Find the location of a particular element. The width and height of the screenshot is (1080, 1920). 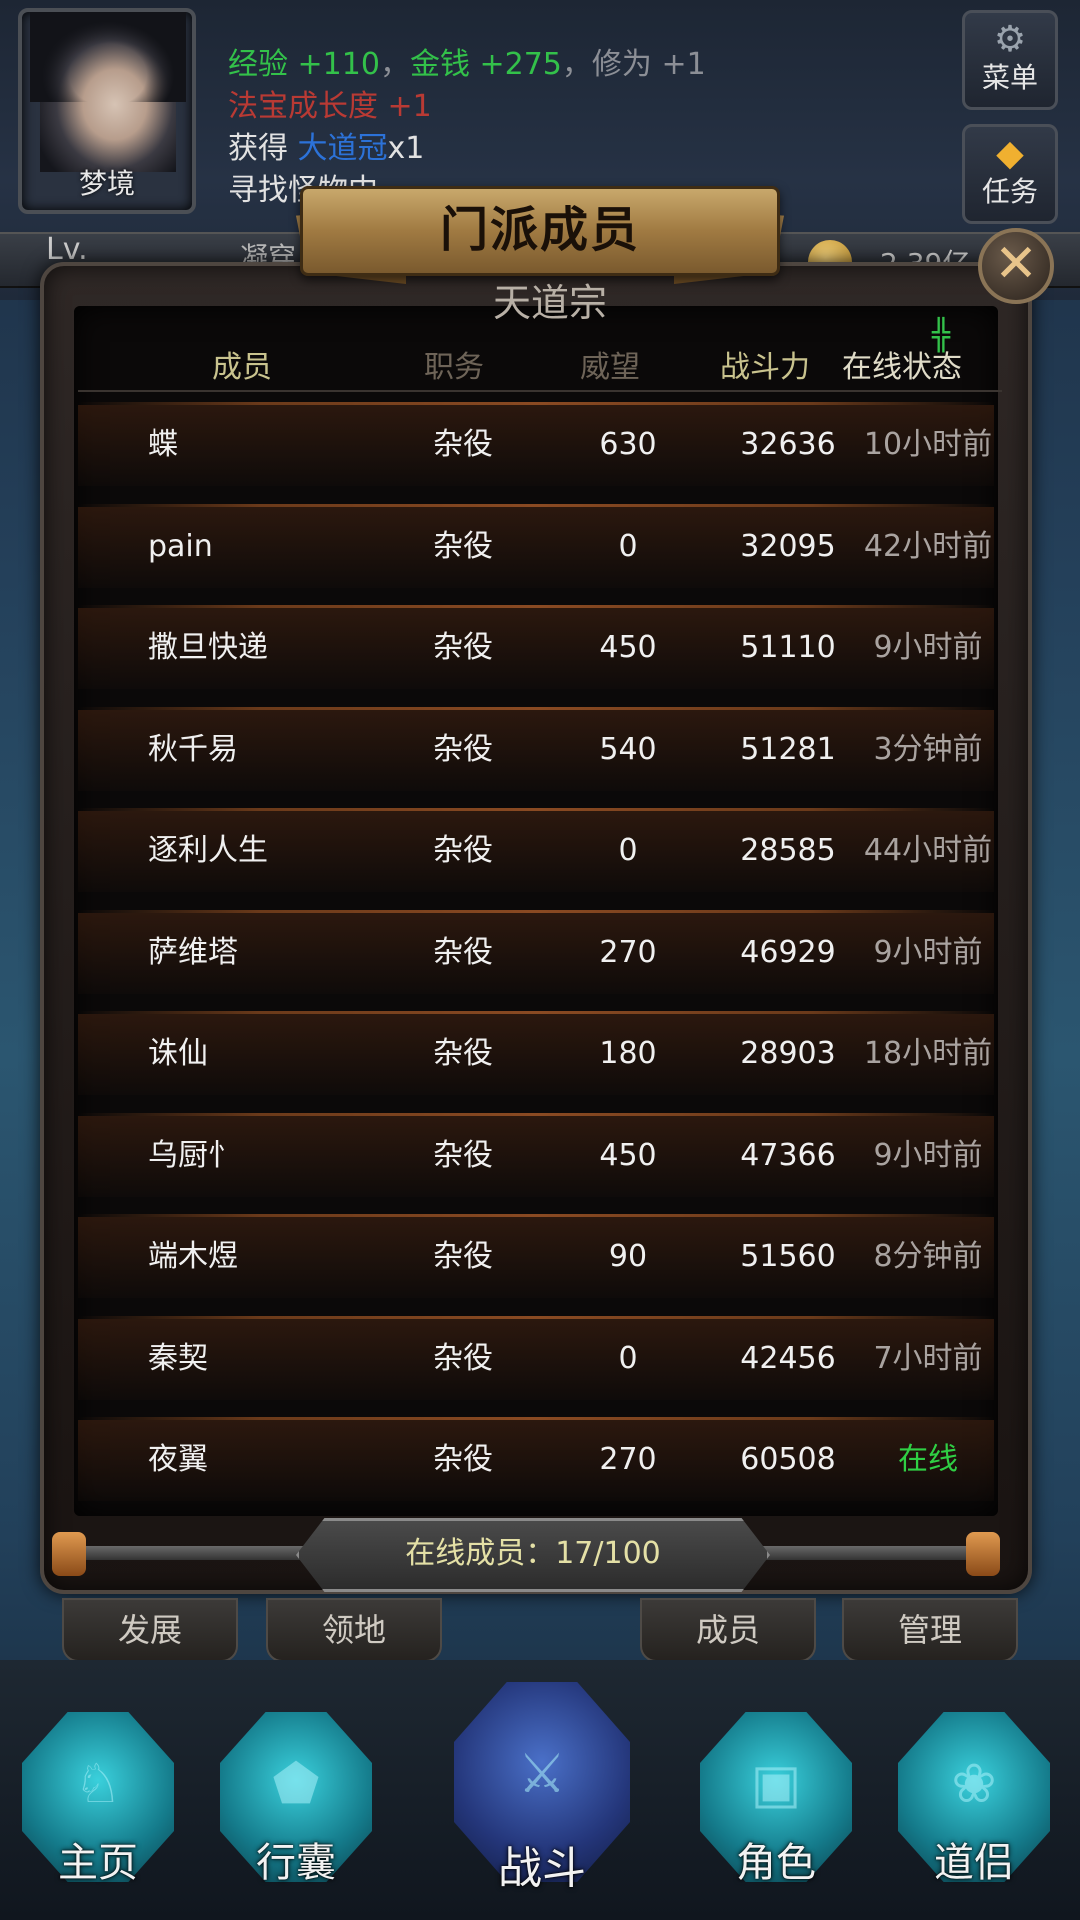

member-online-status: 42小时前 is located at coordinates (928, 546).